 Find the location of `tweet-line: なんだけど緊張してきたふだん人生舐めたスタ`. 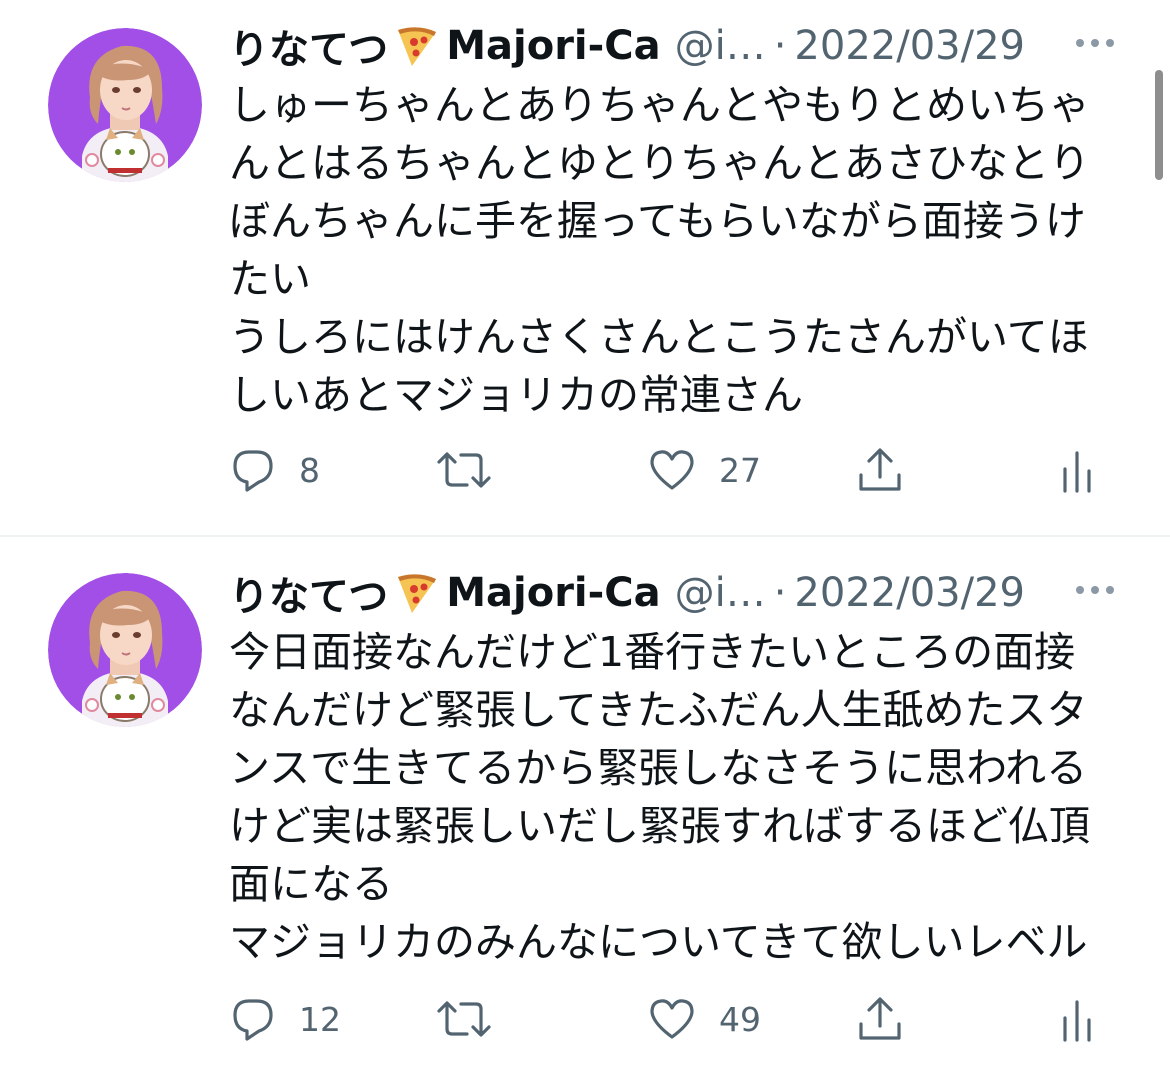

tweet-line: なんだけど緊張してきたふだん人生舐めたスタ is located at coordinates (658, 710).